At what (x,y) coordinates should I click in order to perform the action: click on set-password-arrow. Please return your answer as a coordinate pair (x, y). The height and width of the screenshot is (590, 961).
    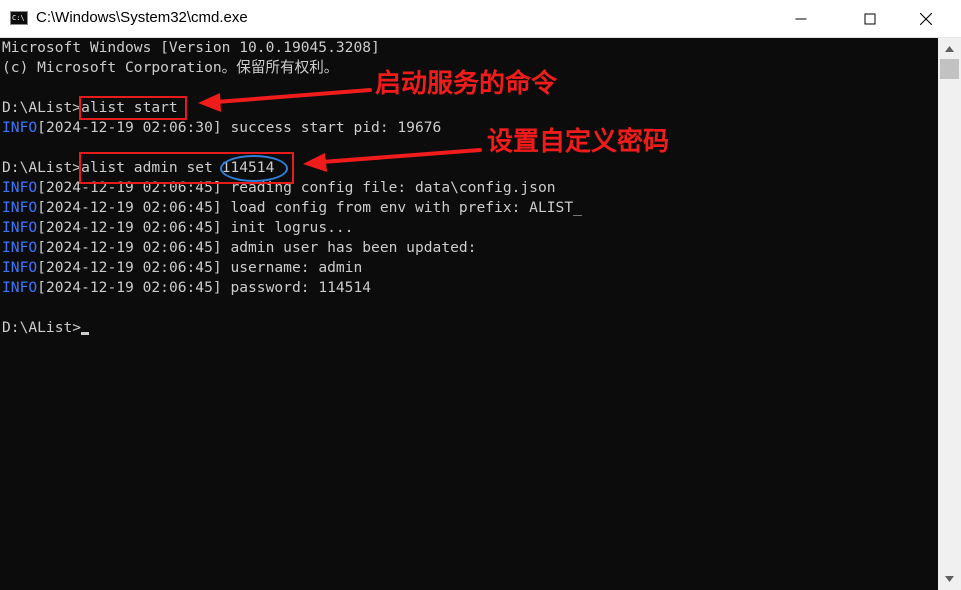
    Looking at the image, I should click on (392, 160).